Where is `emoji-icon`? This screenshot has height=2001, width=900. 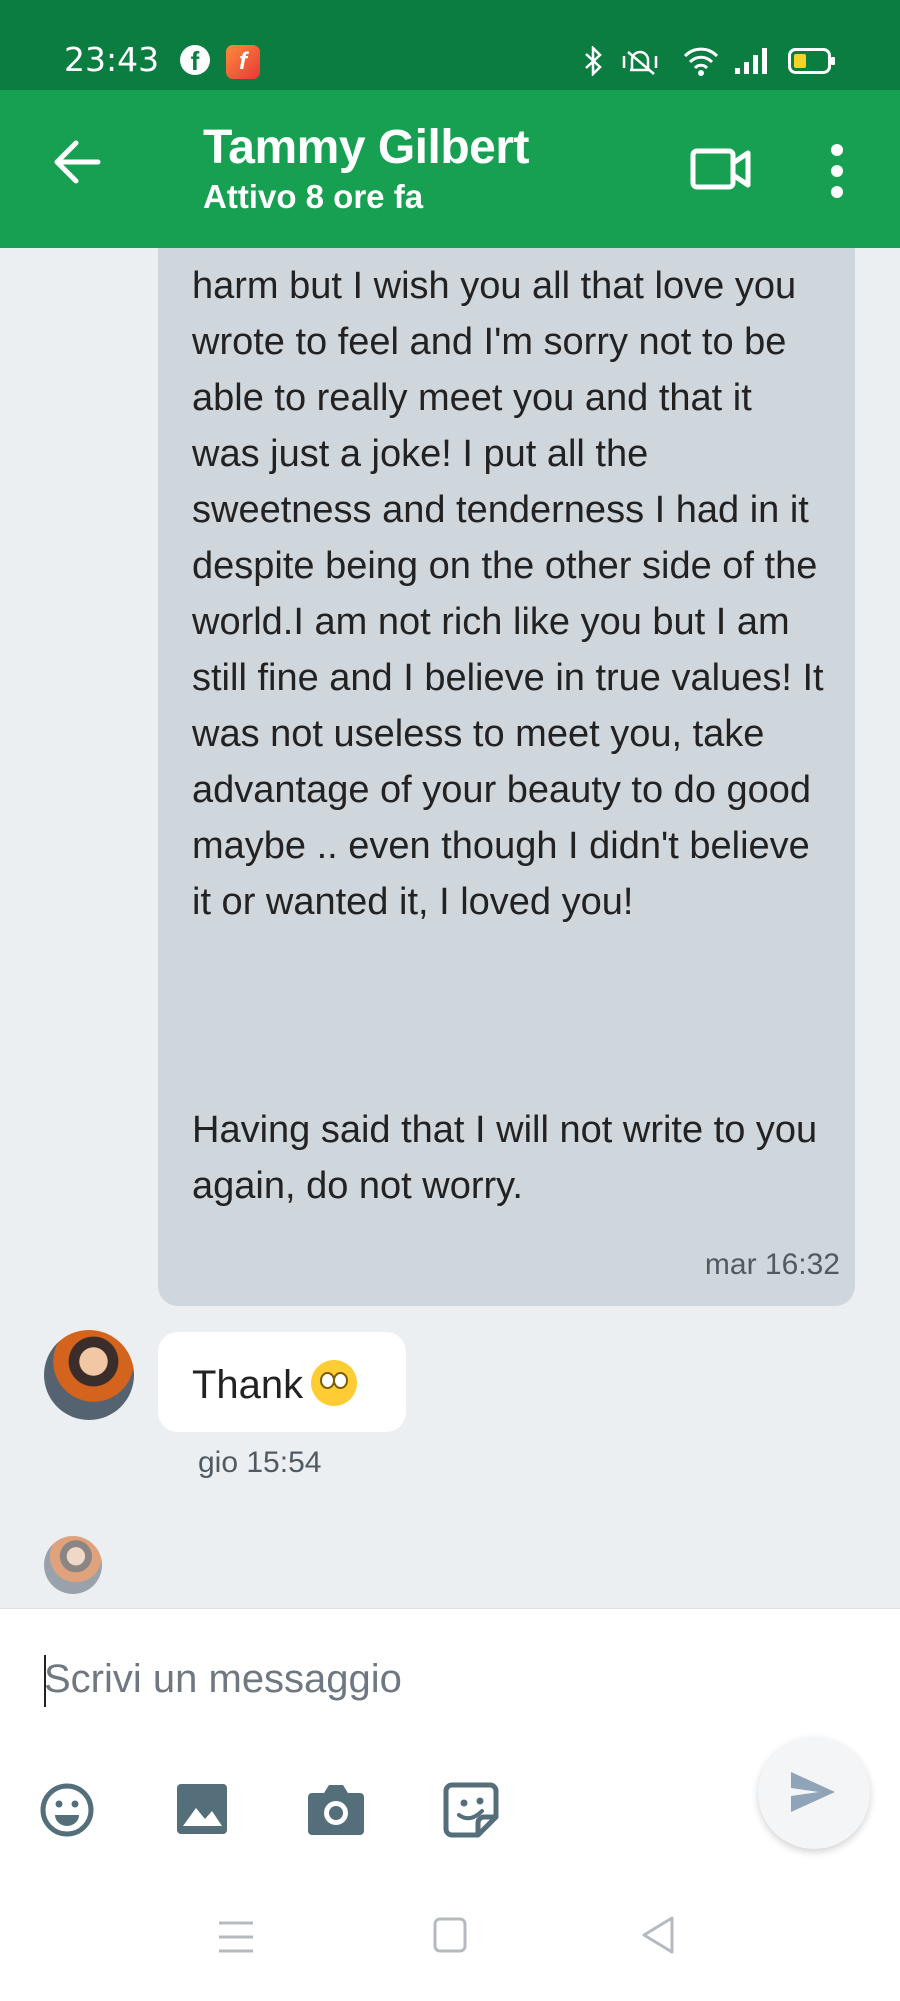
emoji-icon is located at coordinates (67, 1810).